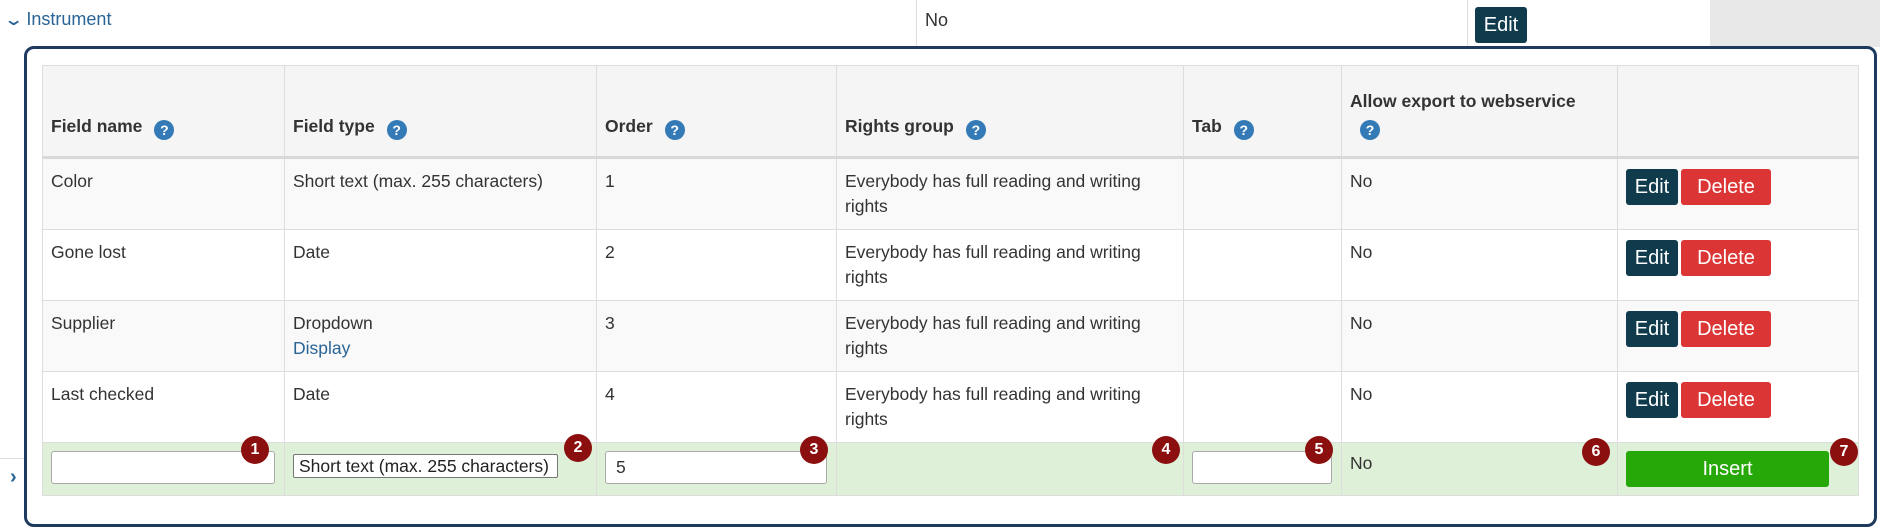  What do you see at coordinates (440, 336) in the screenshot?
I see `cell-field-type: Dropdown Display` at bounding box center [440, 336].